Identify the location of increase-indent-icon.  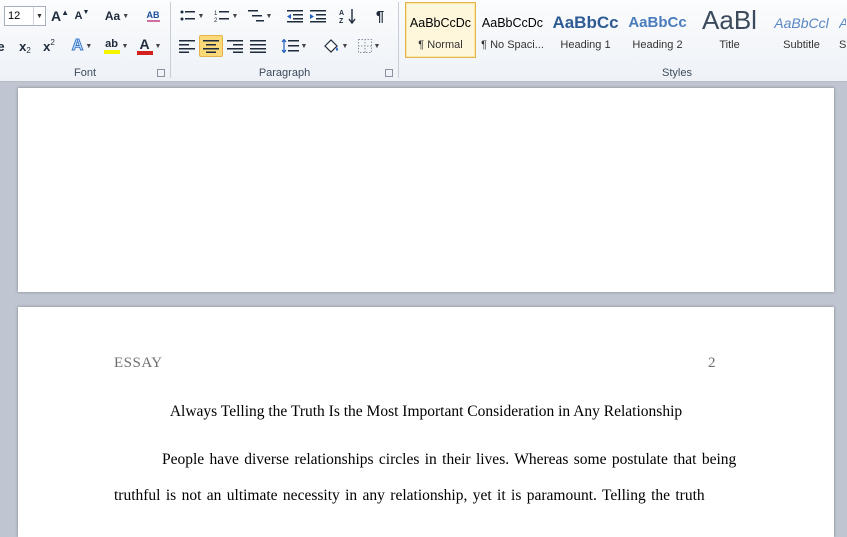
(318, 16).